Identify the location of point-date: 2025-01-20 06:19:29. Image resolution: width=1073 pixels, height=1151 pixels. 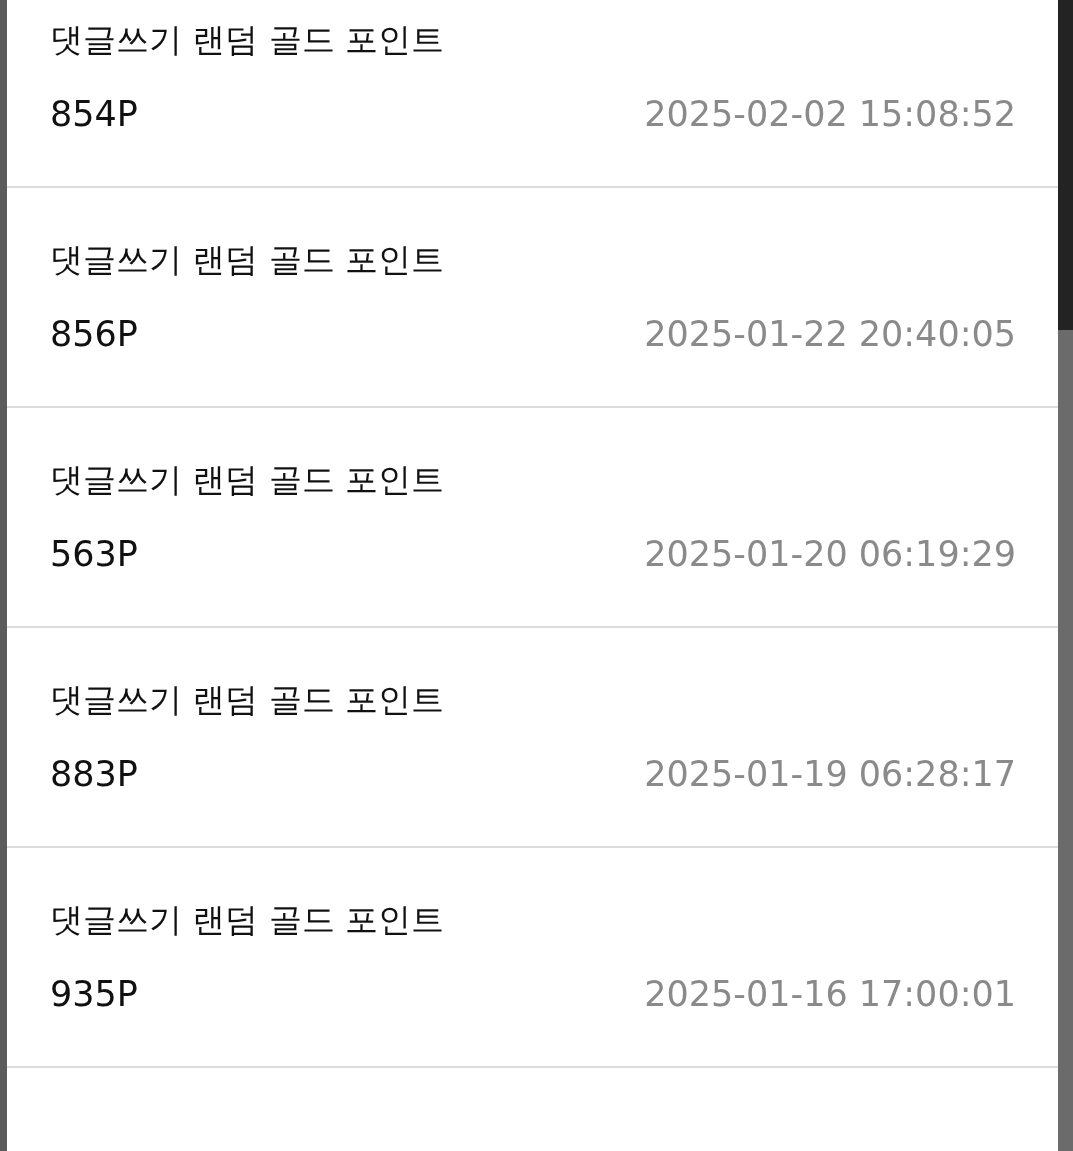
(830, 554).